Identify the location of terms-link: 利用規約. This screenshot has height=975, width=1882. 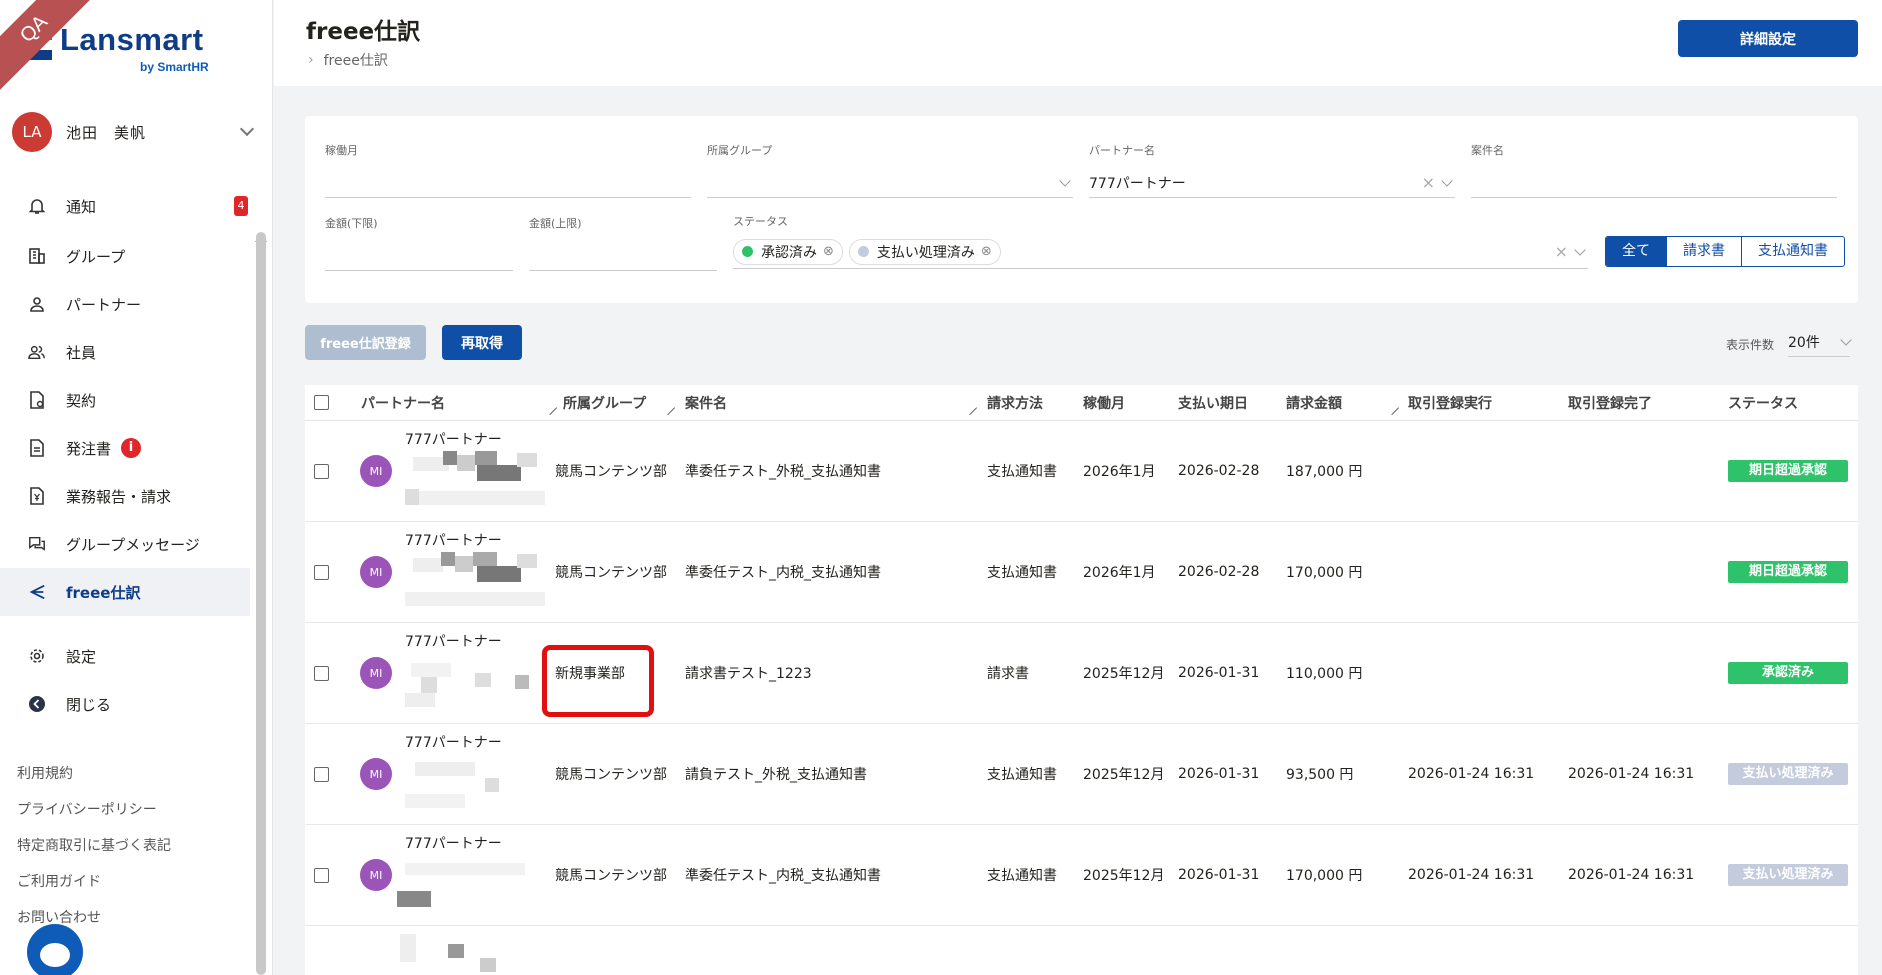
(94, 780).